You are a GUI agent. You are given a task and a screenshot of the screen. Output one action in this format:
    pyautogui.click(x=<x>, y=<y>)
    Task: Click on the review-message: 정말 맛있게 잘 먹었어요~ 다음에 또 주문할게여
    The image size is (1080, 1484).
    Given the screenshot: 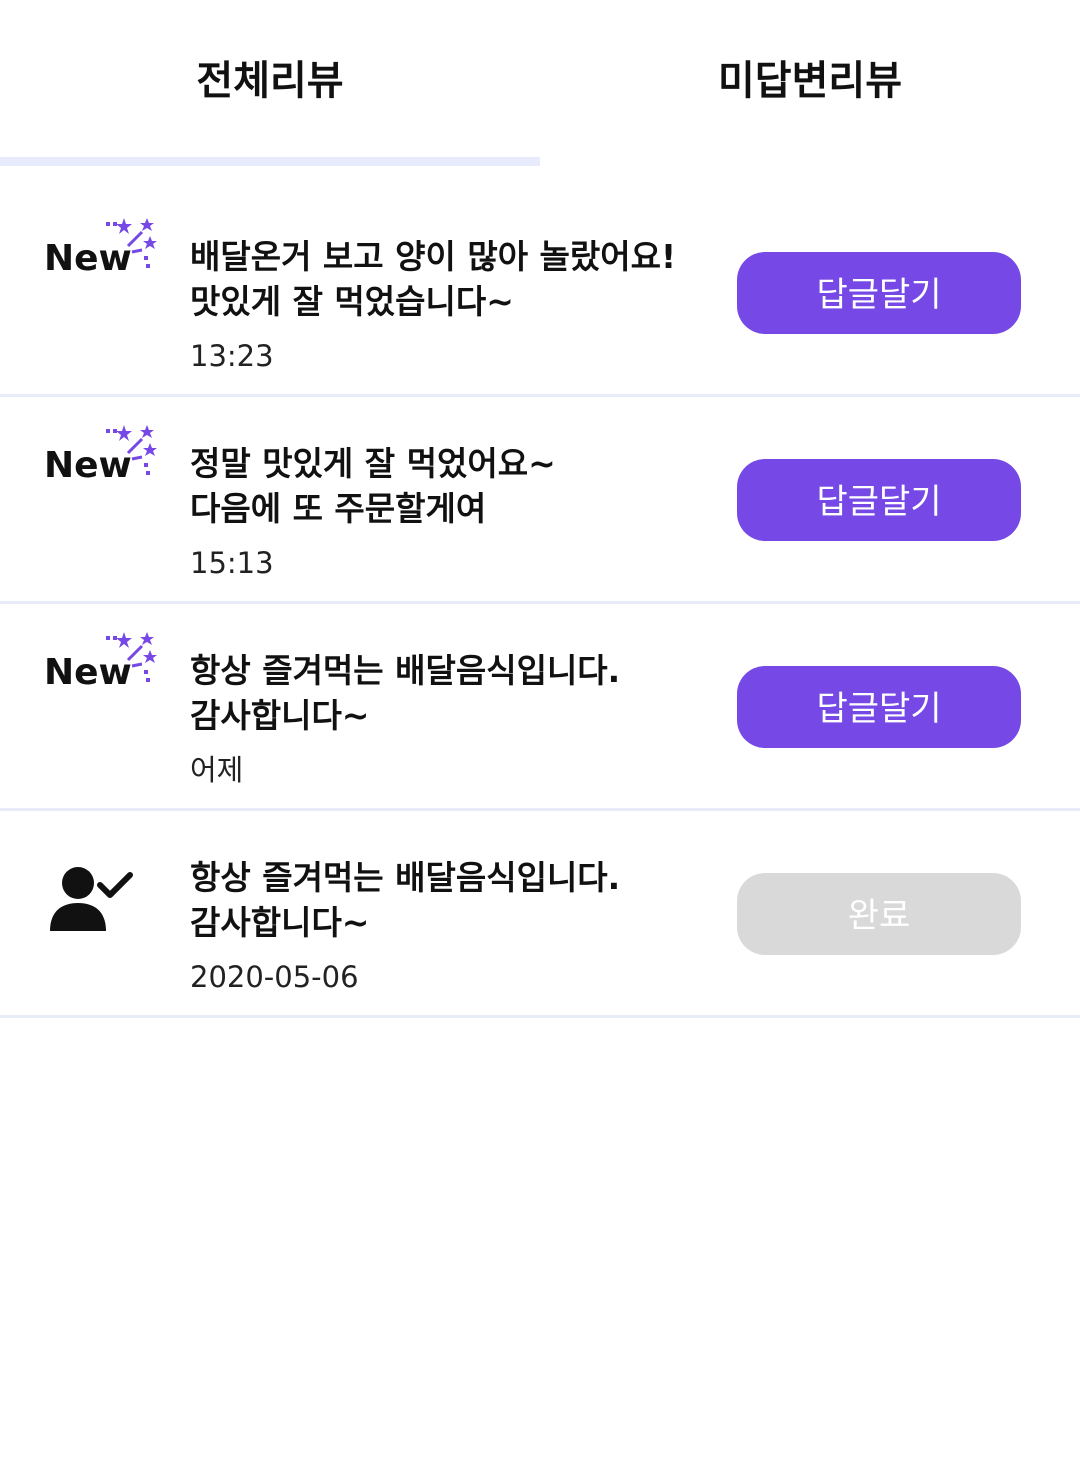 What is the action you would take?
    pyautogui.click(x=373, y=486)
    